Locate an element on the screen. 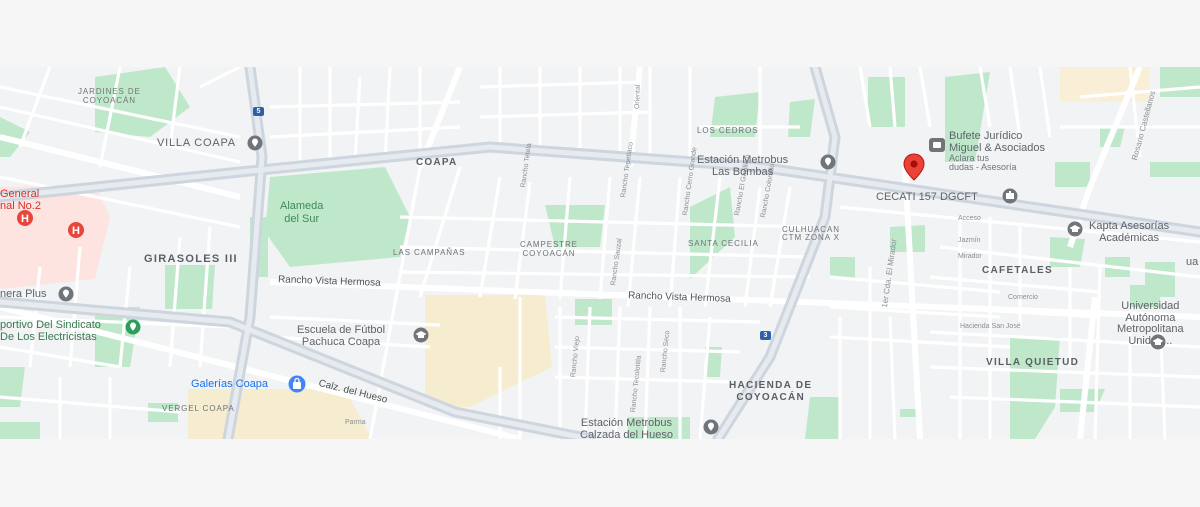 The width and height of the screenshot is (1200, 507). label-hospital: General nal No.2 is located at coordinates (20, 200).